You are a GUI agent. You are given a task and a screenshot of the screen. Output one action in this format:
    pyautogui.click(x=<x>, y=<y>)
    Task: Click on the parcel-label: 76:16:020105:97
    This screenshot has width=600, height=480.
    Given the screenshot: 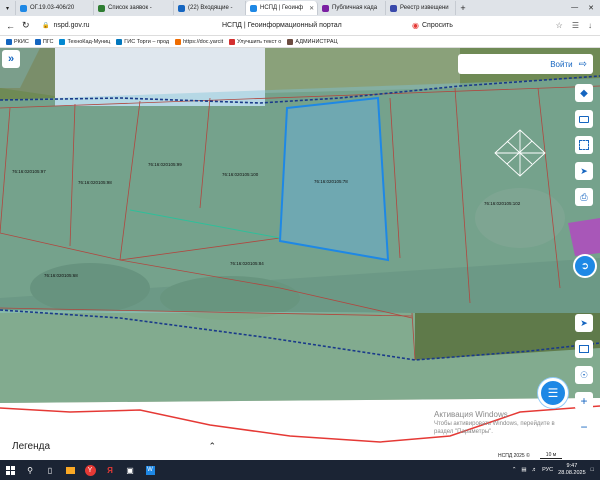 What is the action you would take?
    pyautogui.click(x=29, y=171)
    